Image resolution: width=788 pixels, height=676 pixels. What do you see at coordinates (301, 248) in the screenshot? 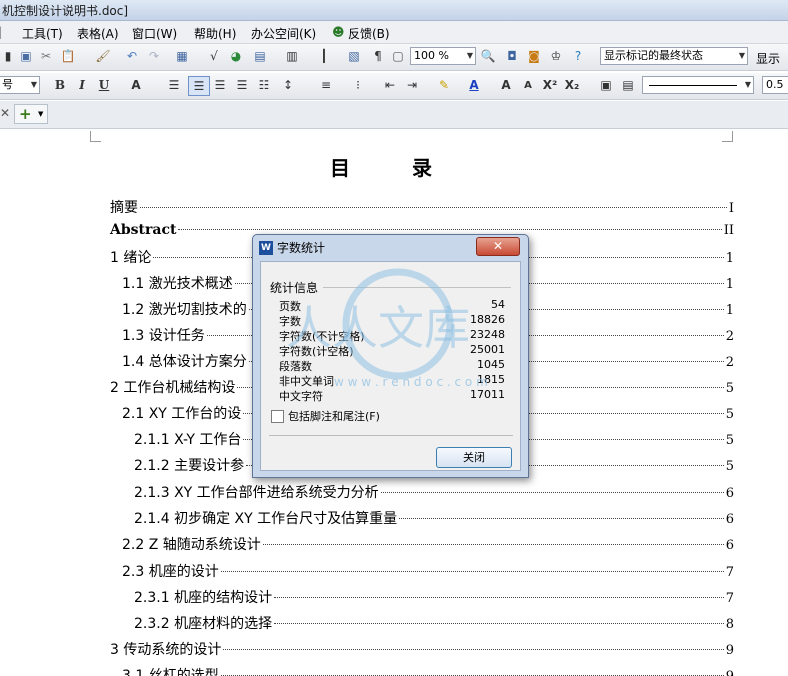
I see `dialog-title: 字数统计` at bounding box center [301, 248].